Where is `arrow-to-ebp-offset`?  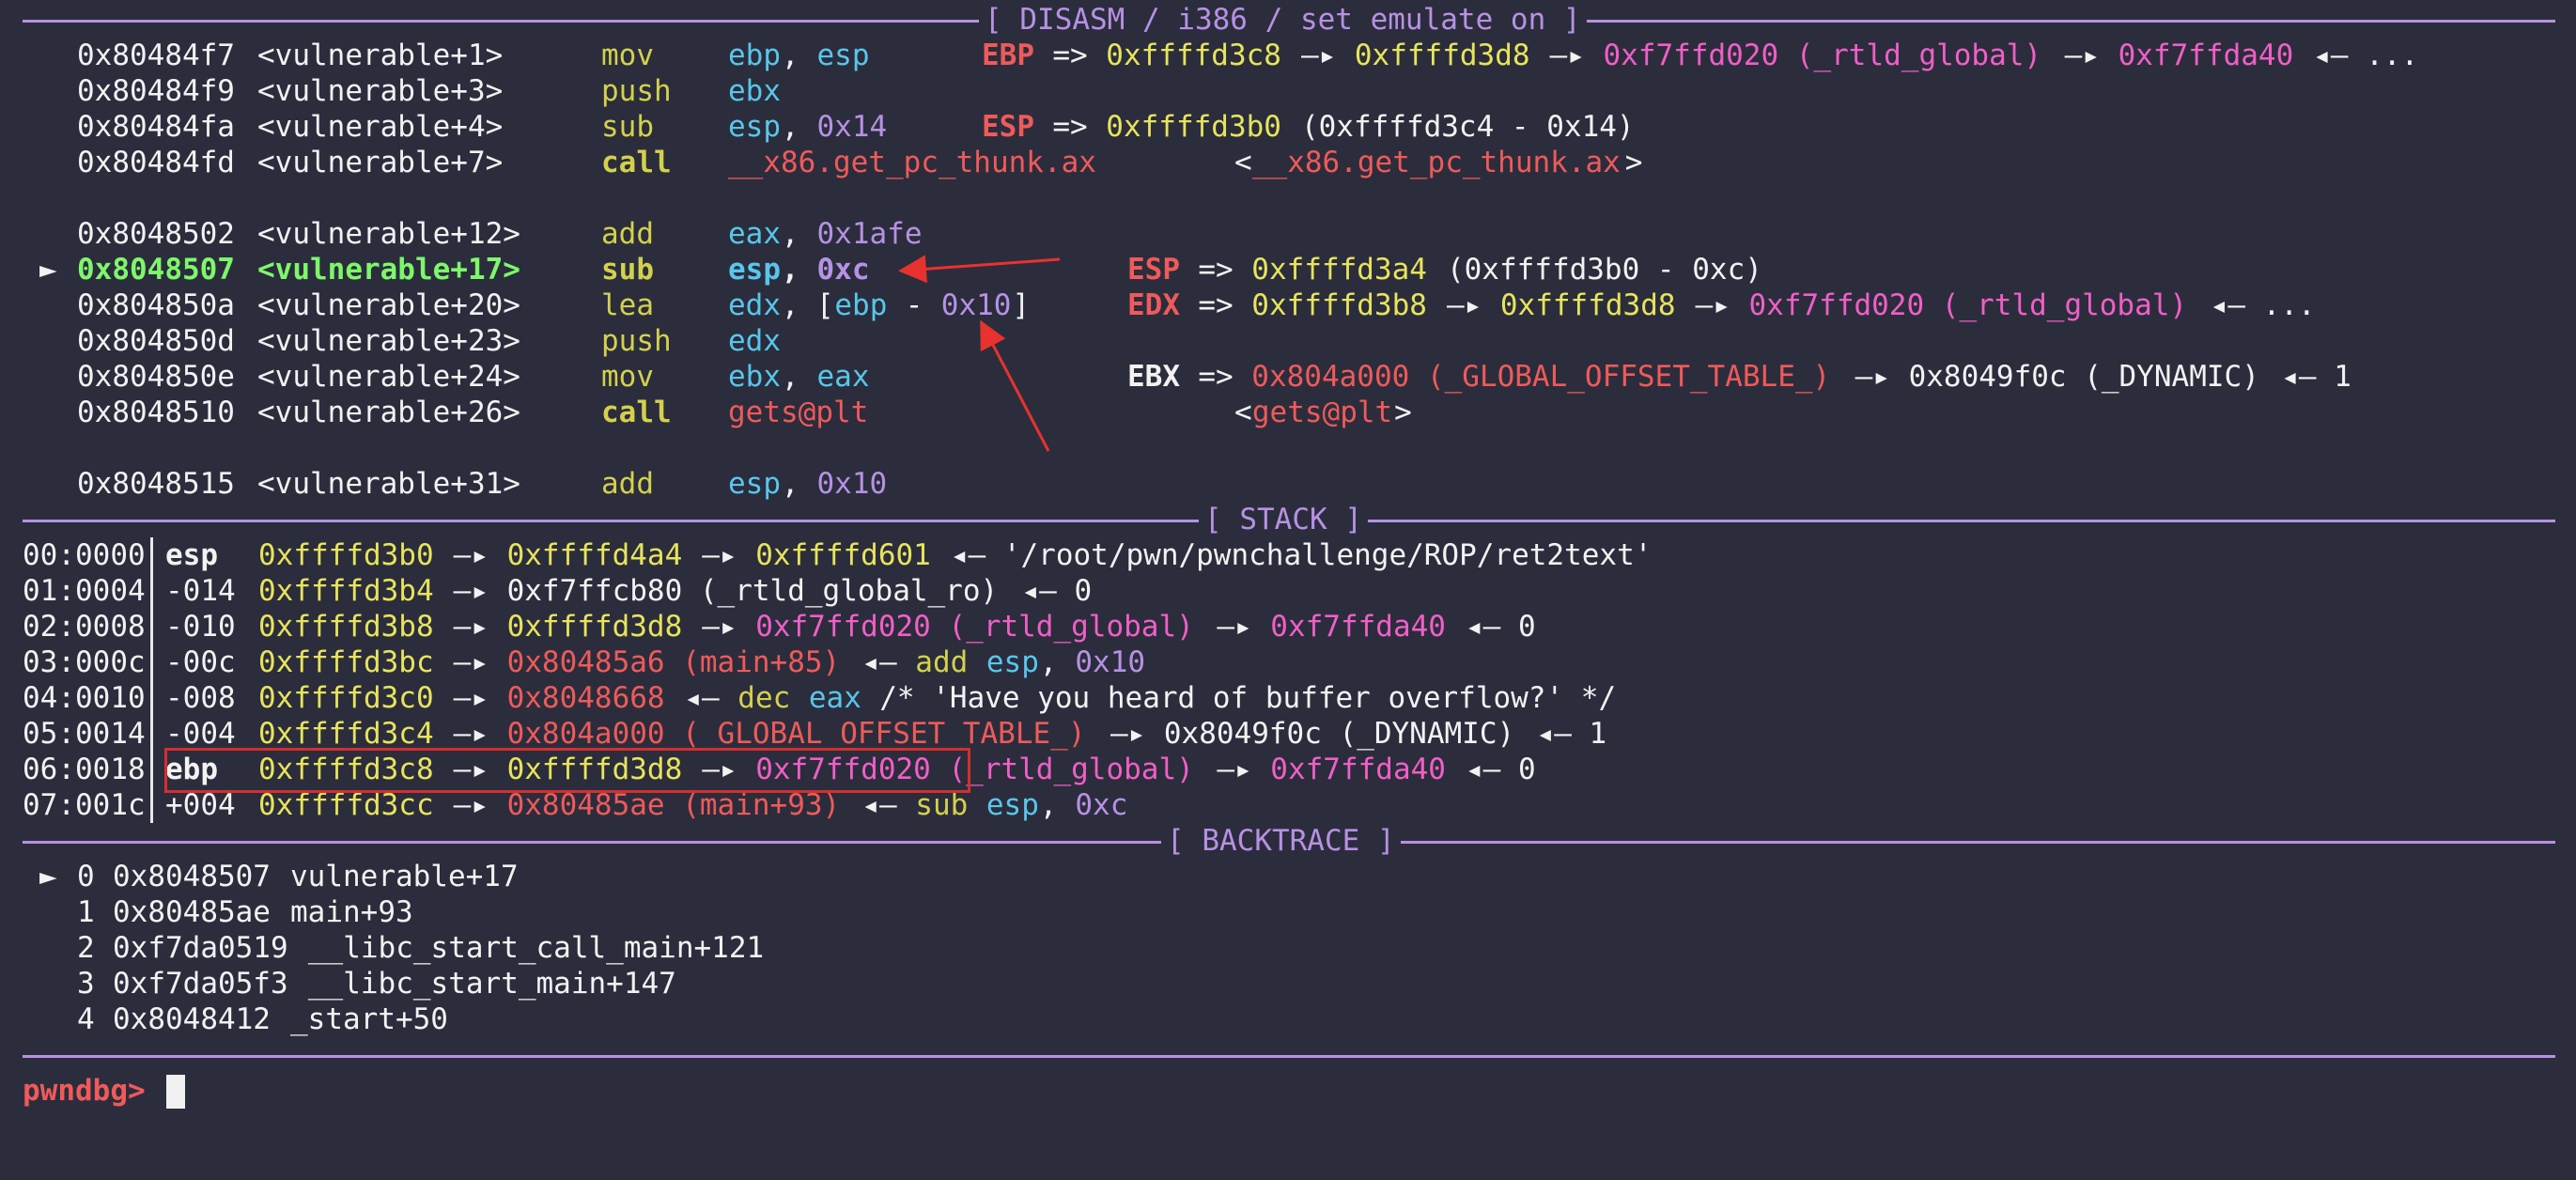 arrow-to-ebp-offset is located at coordinates (1015, 385).